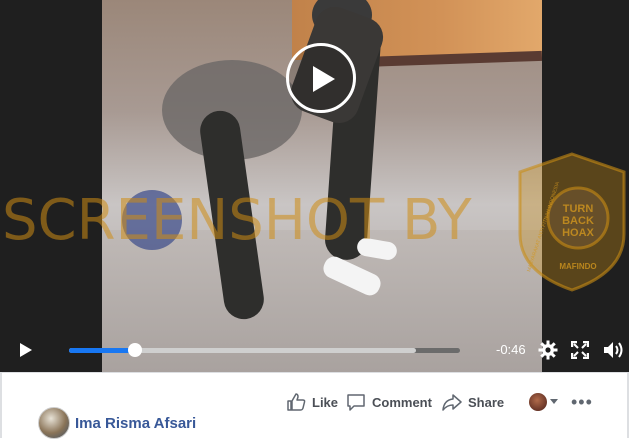 The image size is (629, 439). What do you see at coordinates (51, 186) in the screenshot?
I see `letterbox-left` at bounding box center [51, 186].